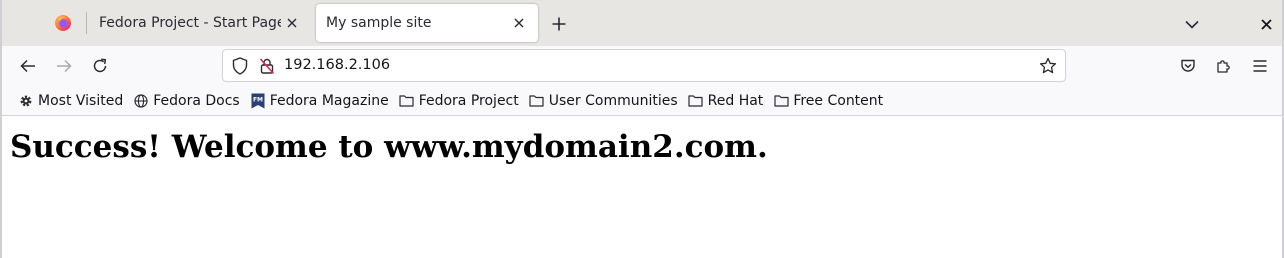 Image resolution: width=1284 pixels, height=258 pixels. Describe the element at coordinates (329, 100) in the screenshot. I see `bookmark-label: Fedora Magazine` at that location.